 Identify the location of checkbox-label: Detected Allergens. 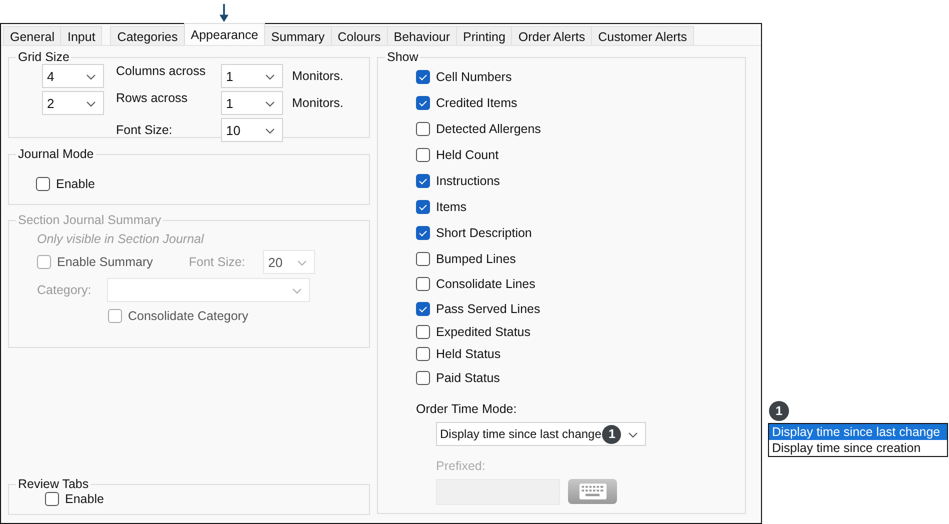
(488, 129).